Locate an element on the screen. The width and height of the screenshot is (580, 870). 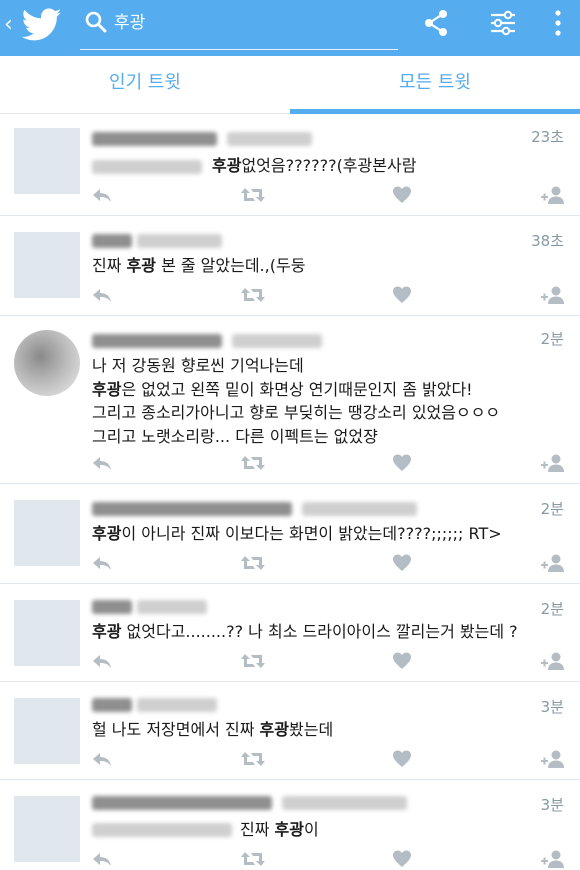
text-segment: 봤는데 is located at coordinates (311, 729).